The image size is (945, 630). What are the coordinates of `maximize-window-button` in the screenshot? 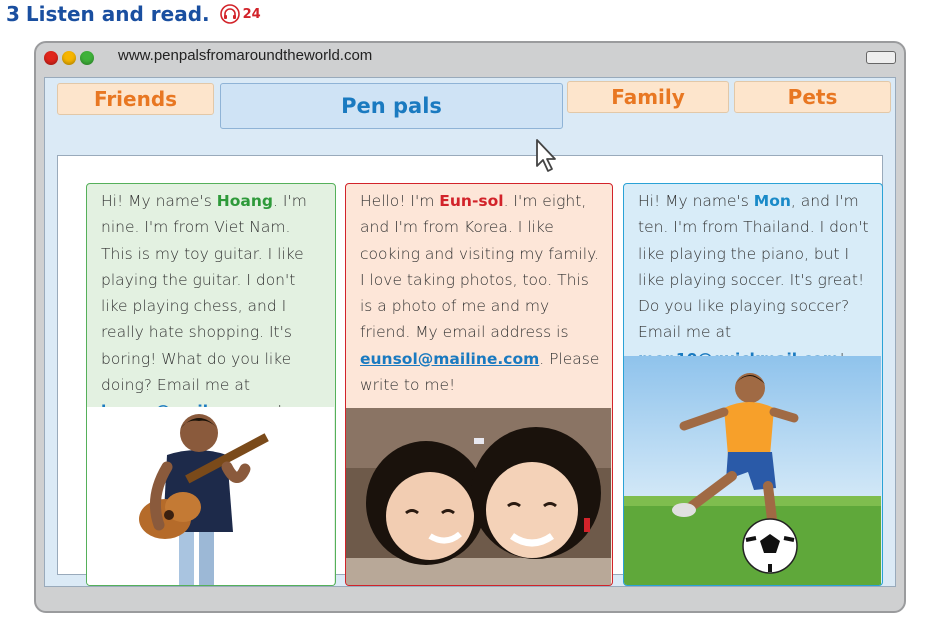 It's located at (87, 58).